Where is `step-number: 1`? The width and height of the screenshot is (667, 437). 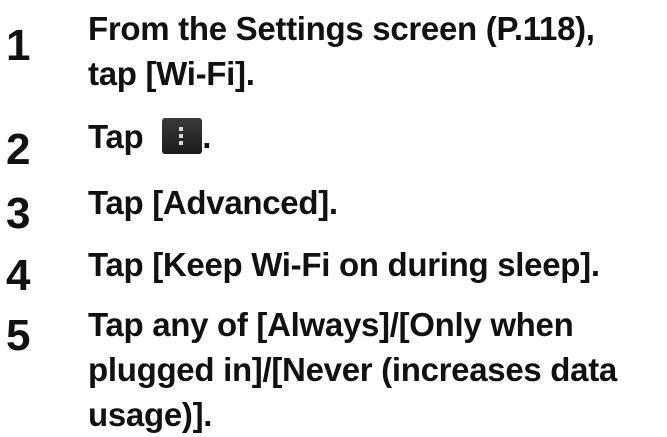 step-number: 1 is located at coordinates (18, 45).